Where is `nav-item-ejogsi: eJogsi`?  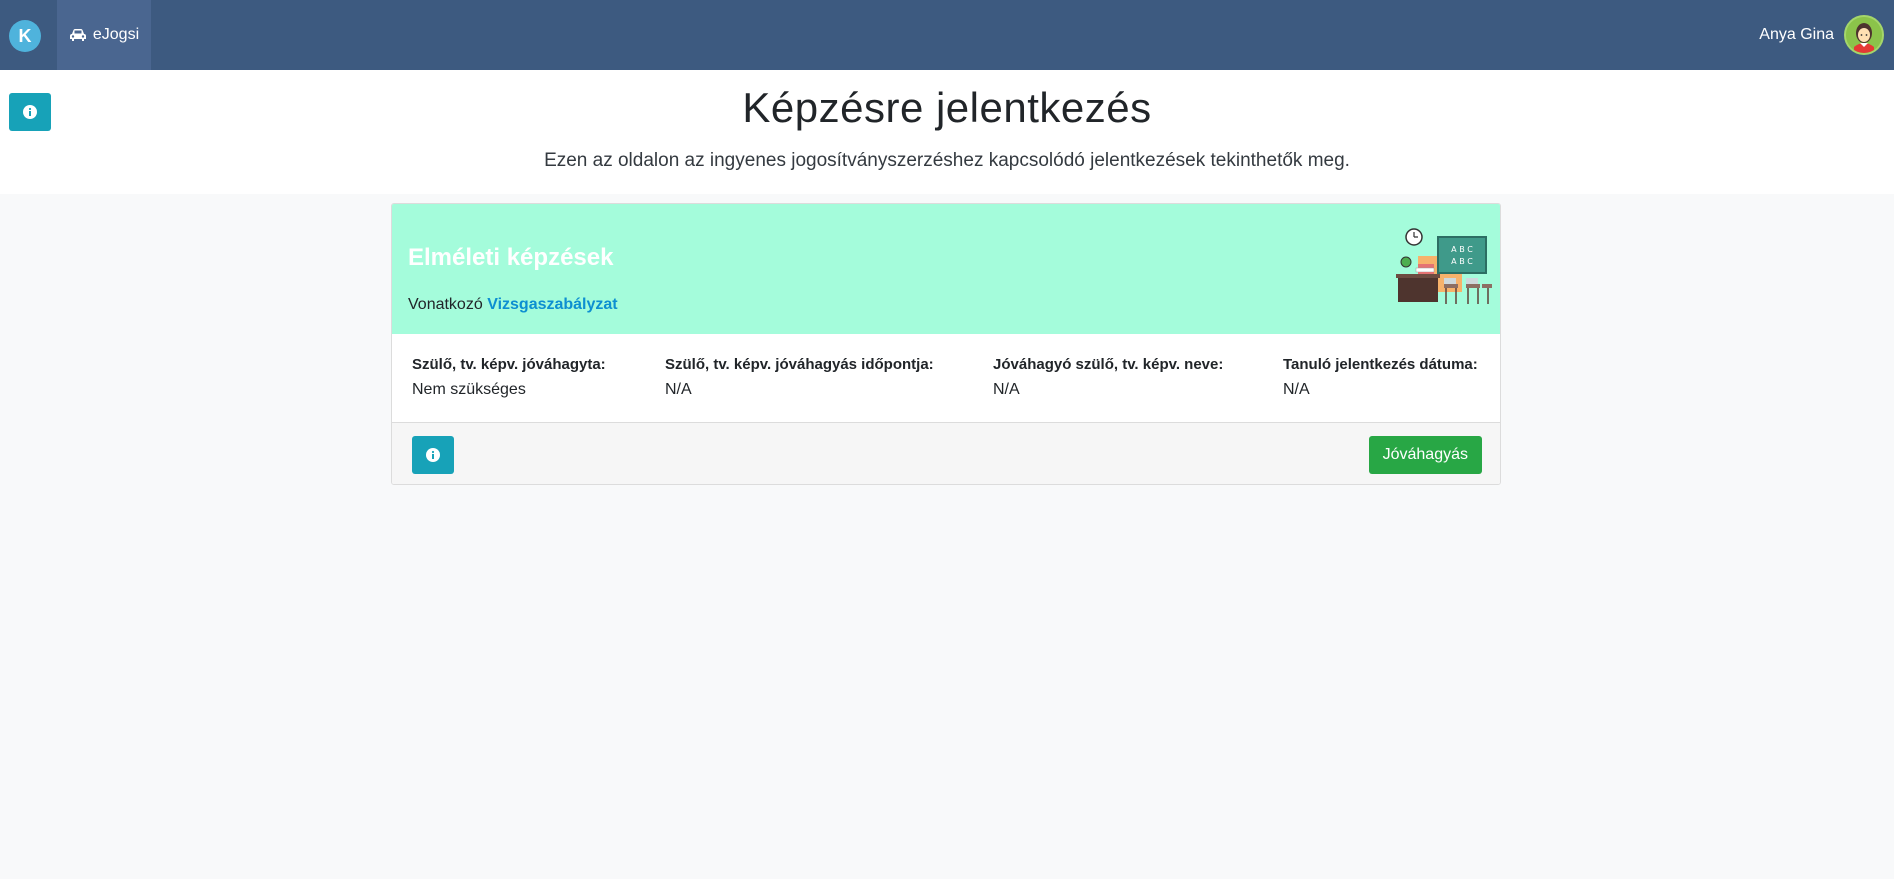 nav-item-ejogsi: eJogsi is located at coordinates (104, 35).